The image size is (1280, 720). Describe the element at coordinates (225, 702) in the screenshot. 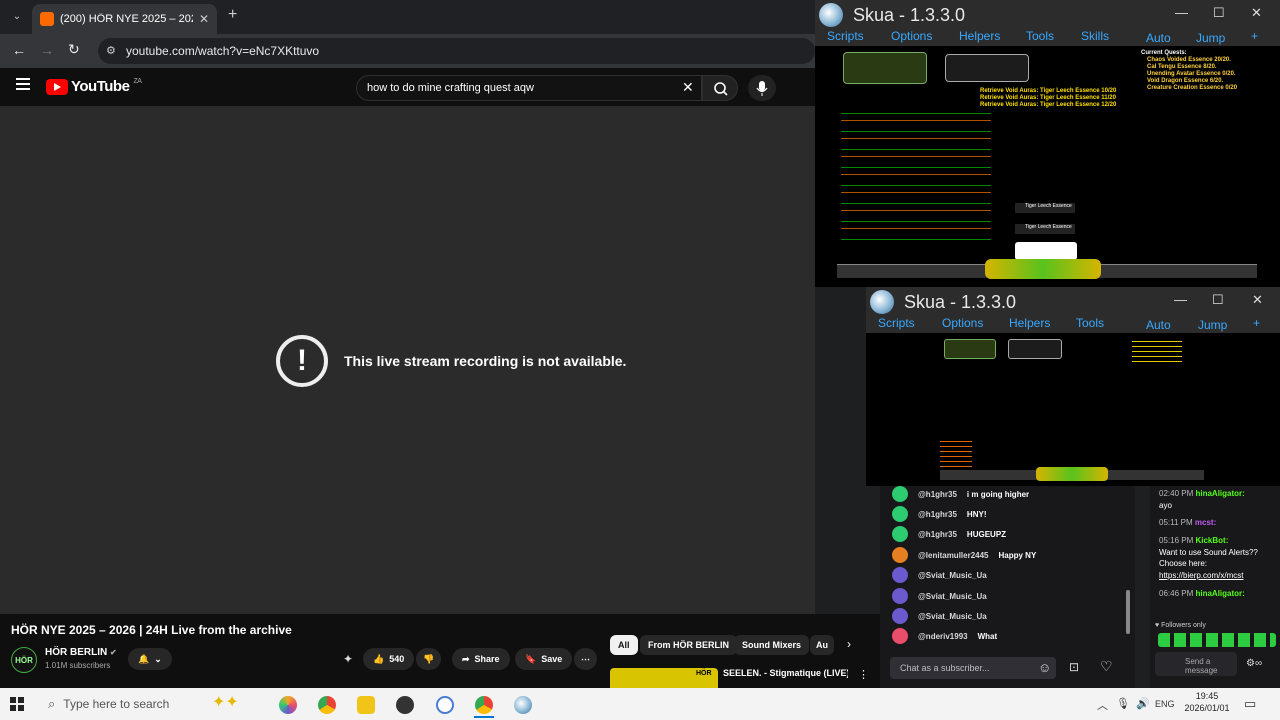

I see `search-highlights-icon: ✦✦` at that location.